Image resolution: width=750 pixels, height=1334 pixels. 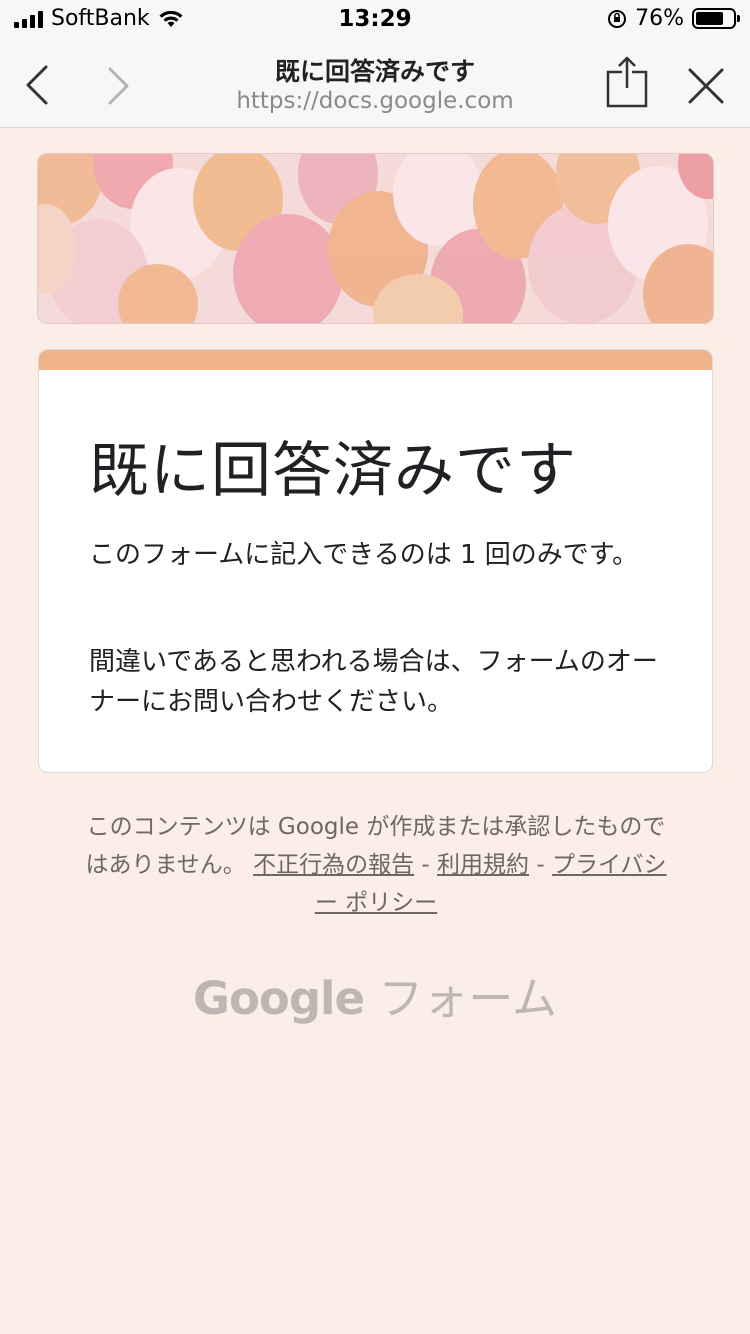 I want to click on balloons-illustration, so click(x=375, y=238).